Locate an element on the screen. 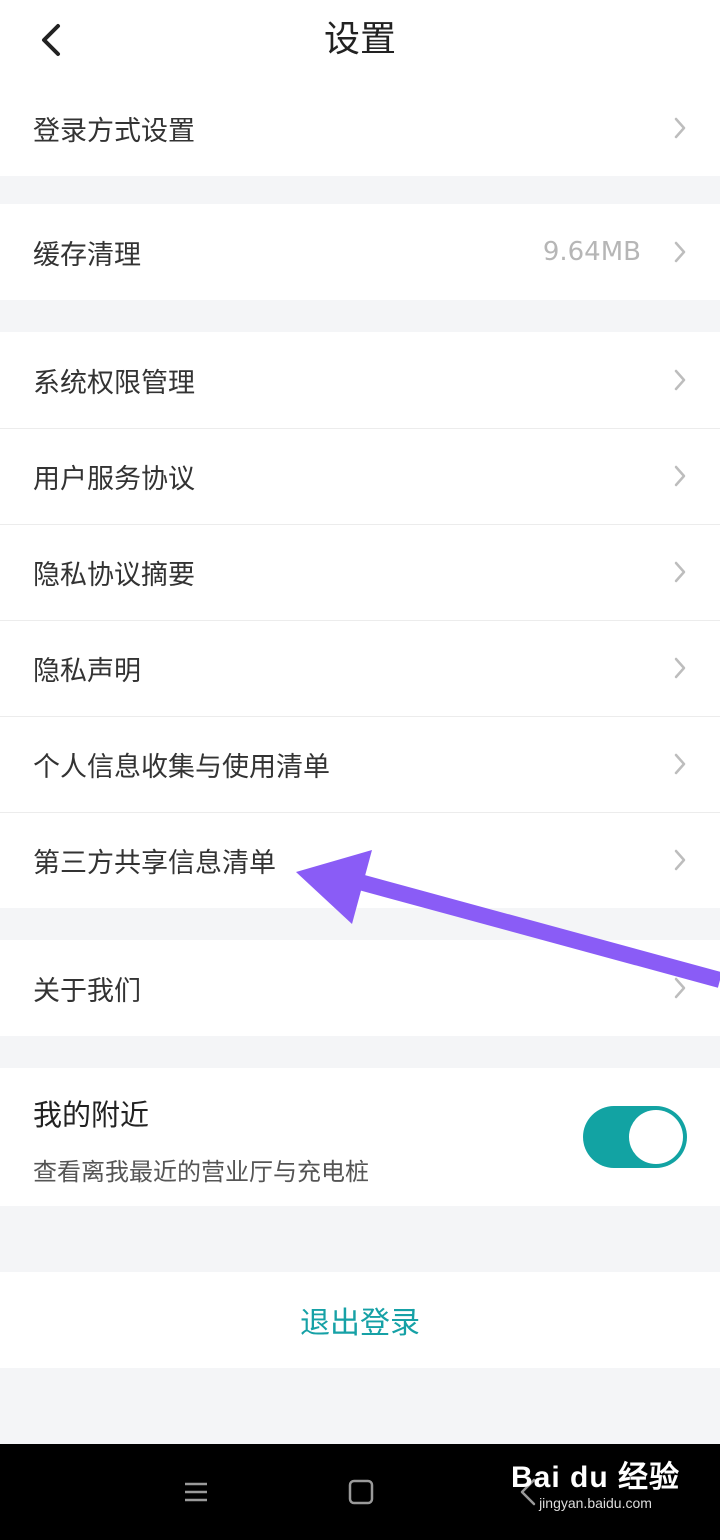 This screenshot has height=1540, width=720. row-third-party-sharing: 第三方共享信息清单 is located at coordinates (360, 860).